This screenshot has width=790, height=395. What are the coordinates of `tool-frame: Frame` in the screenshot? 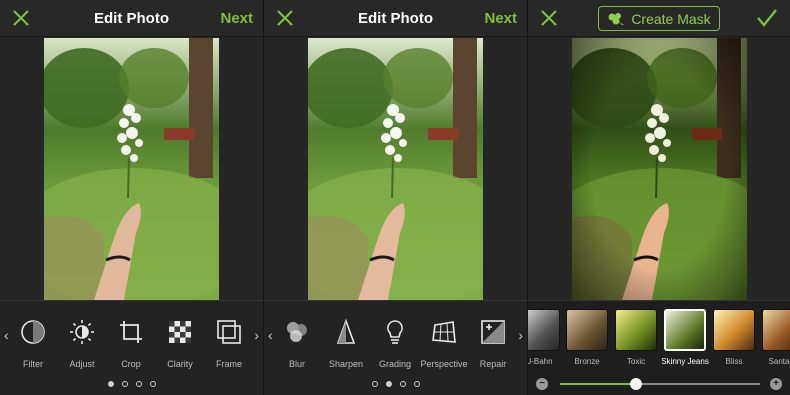 It's located at (229, 344).